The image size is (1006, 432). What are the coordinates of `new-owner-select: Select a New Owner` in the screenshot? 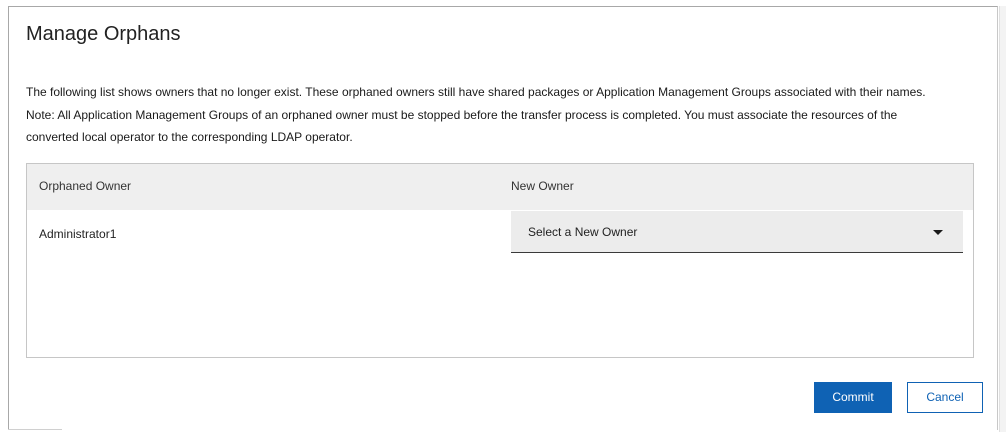 It's located at (737, 232).